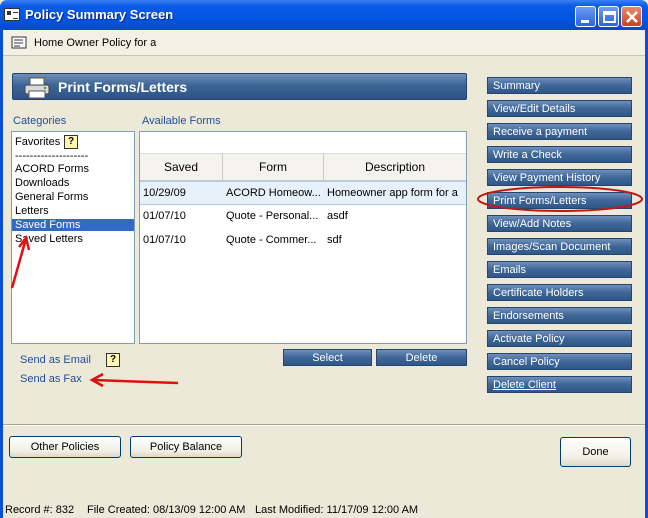 Image resolution: width=648 pixels, height=518 pixels. I want to click on window-frame-left, so click(1, 274).